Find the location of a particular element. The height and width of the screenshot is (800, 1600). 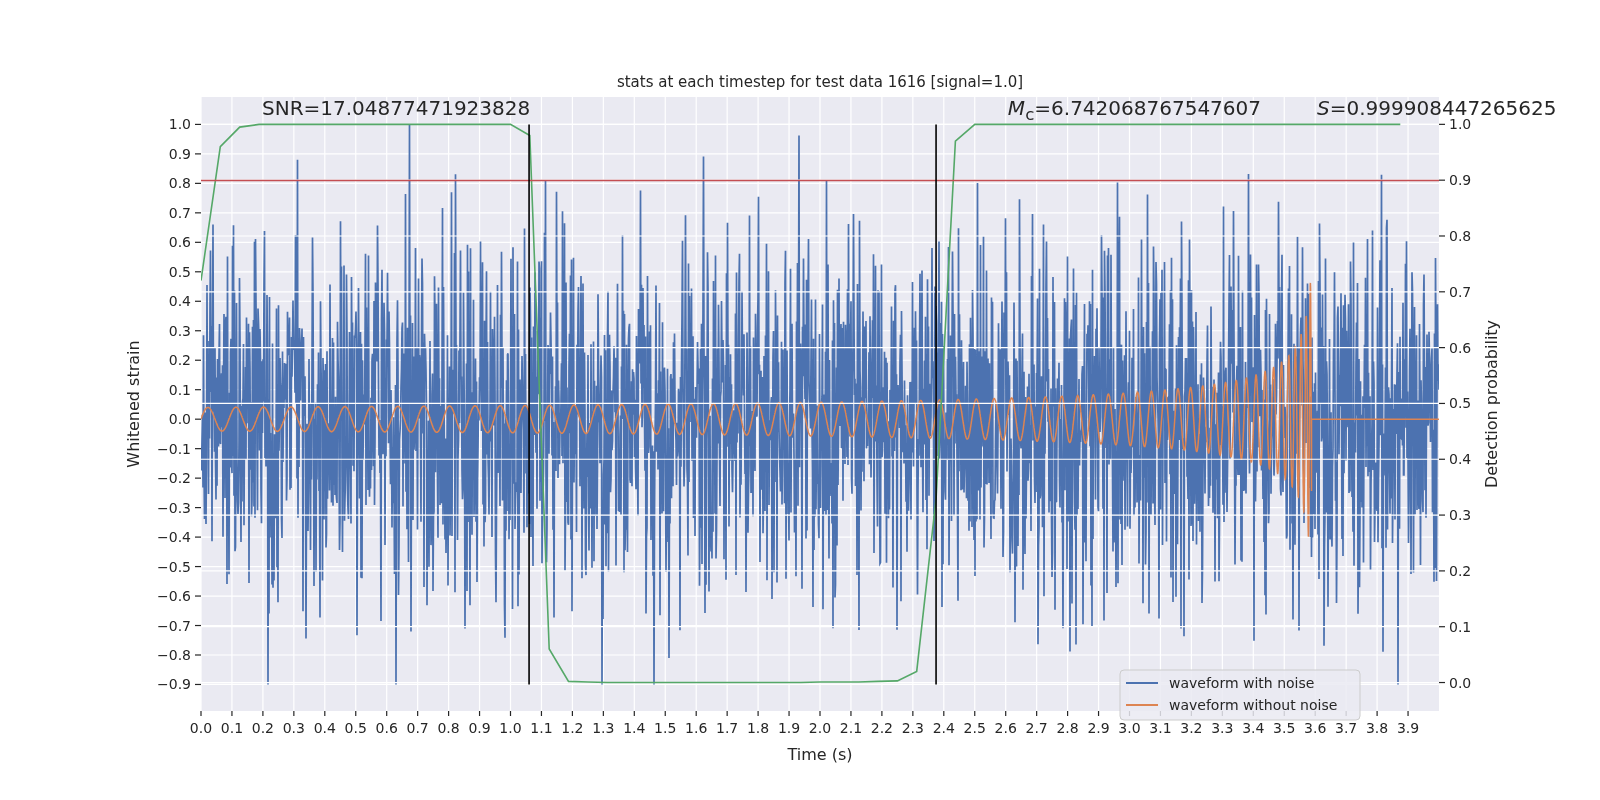

tick-label: −0.7 is located at coordinates (174, 625).